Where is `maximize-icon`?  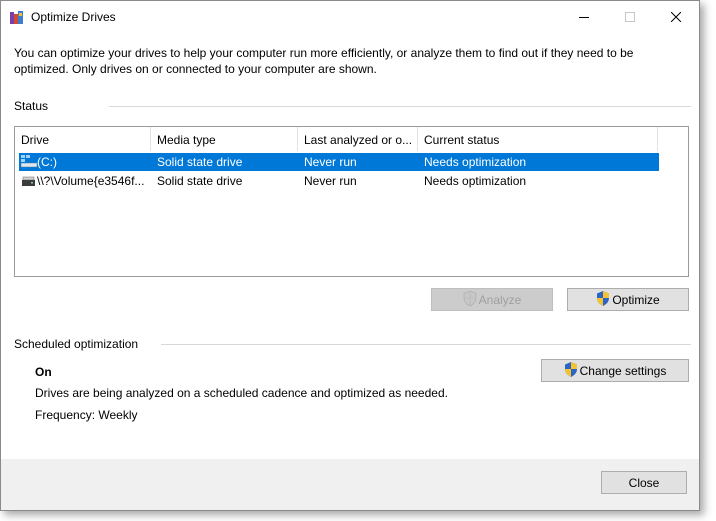 maximize-icon is located at coordinates (630, 17).